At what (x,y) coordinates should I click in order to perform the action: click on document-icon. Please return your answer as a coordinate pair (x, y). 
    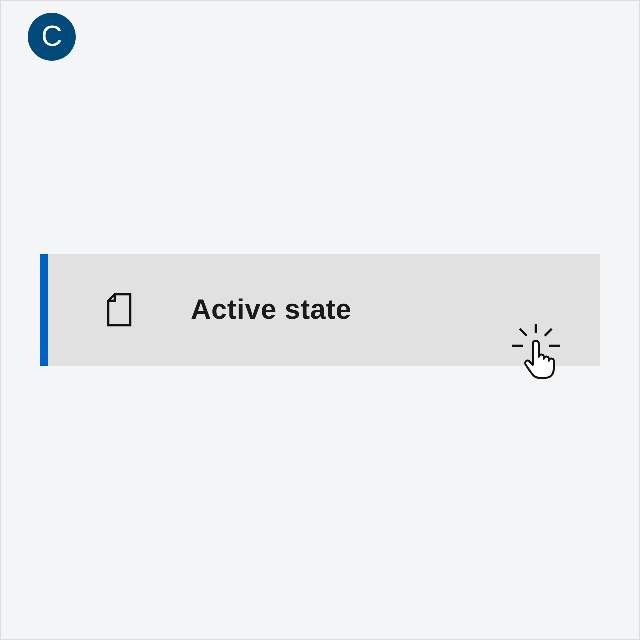
    Looking at the image, I should click on (119, 310).